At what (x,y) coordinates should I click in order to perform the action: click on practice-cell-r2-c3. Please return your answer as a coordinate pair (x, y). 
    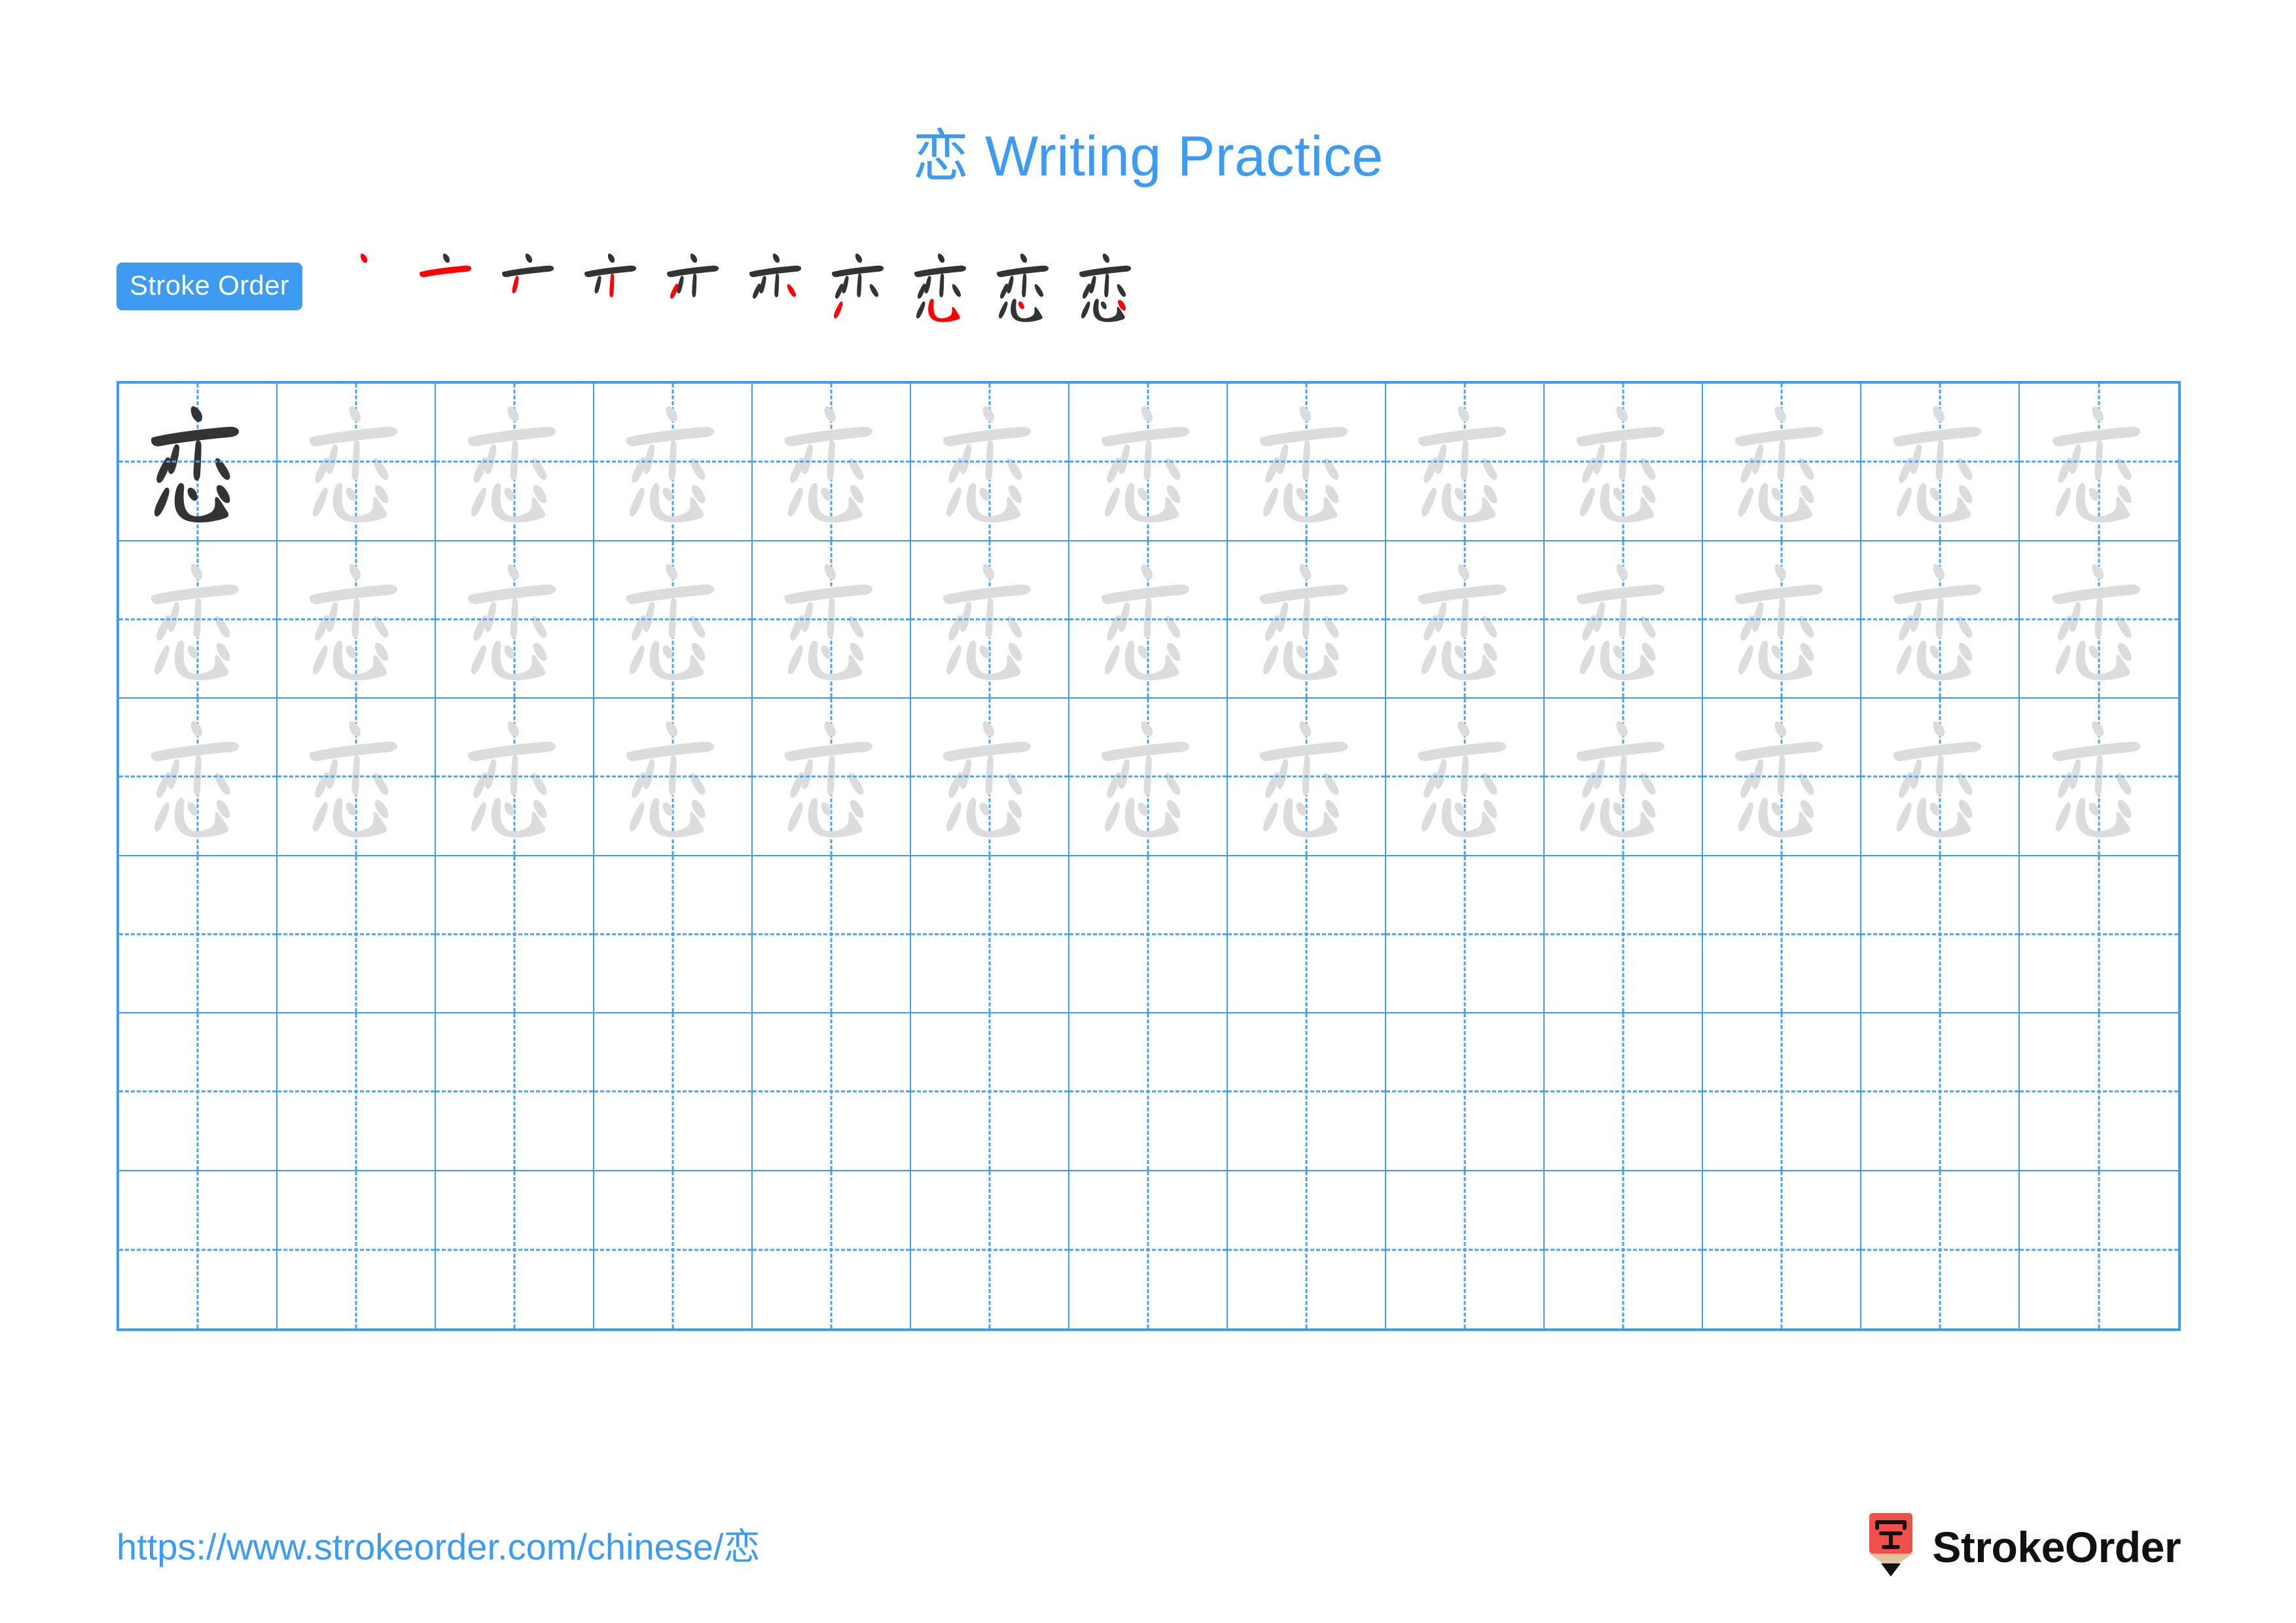
    Looking at the image, I should click on (515, 620).